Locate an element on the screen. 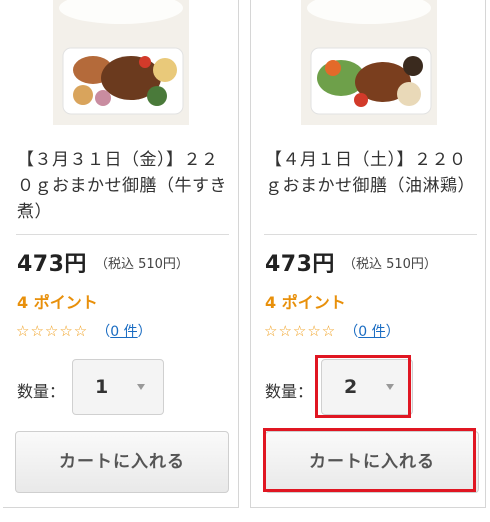 The width and height of the screenshot is (490, 522). quantity-value: 1 is located at coordinates (102, 387).